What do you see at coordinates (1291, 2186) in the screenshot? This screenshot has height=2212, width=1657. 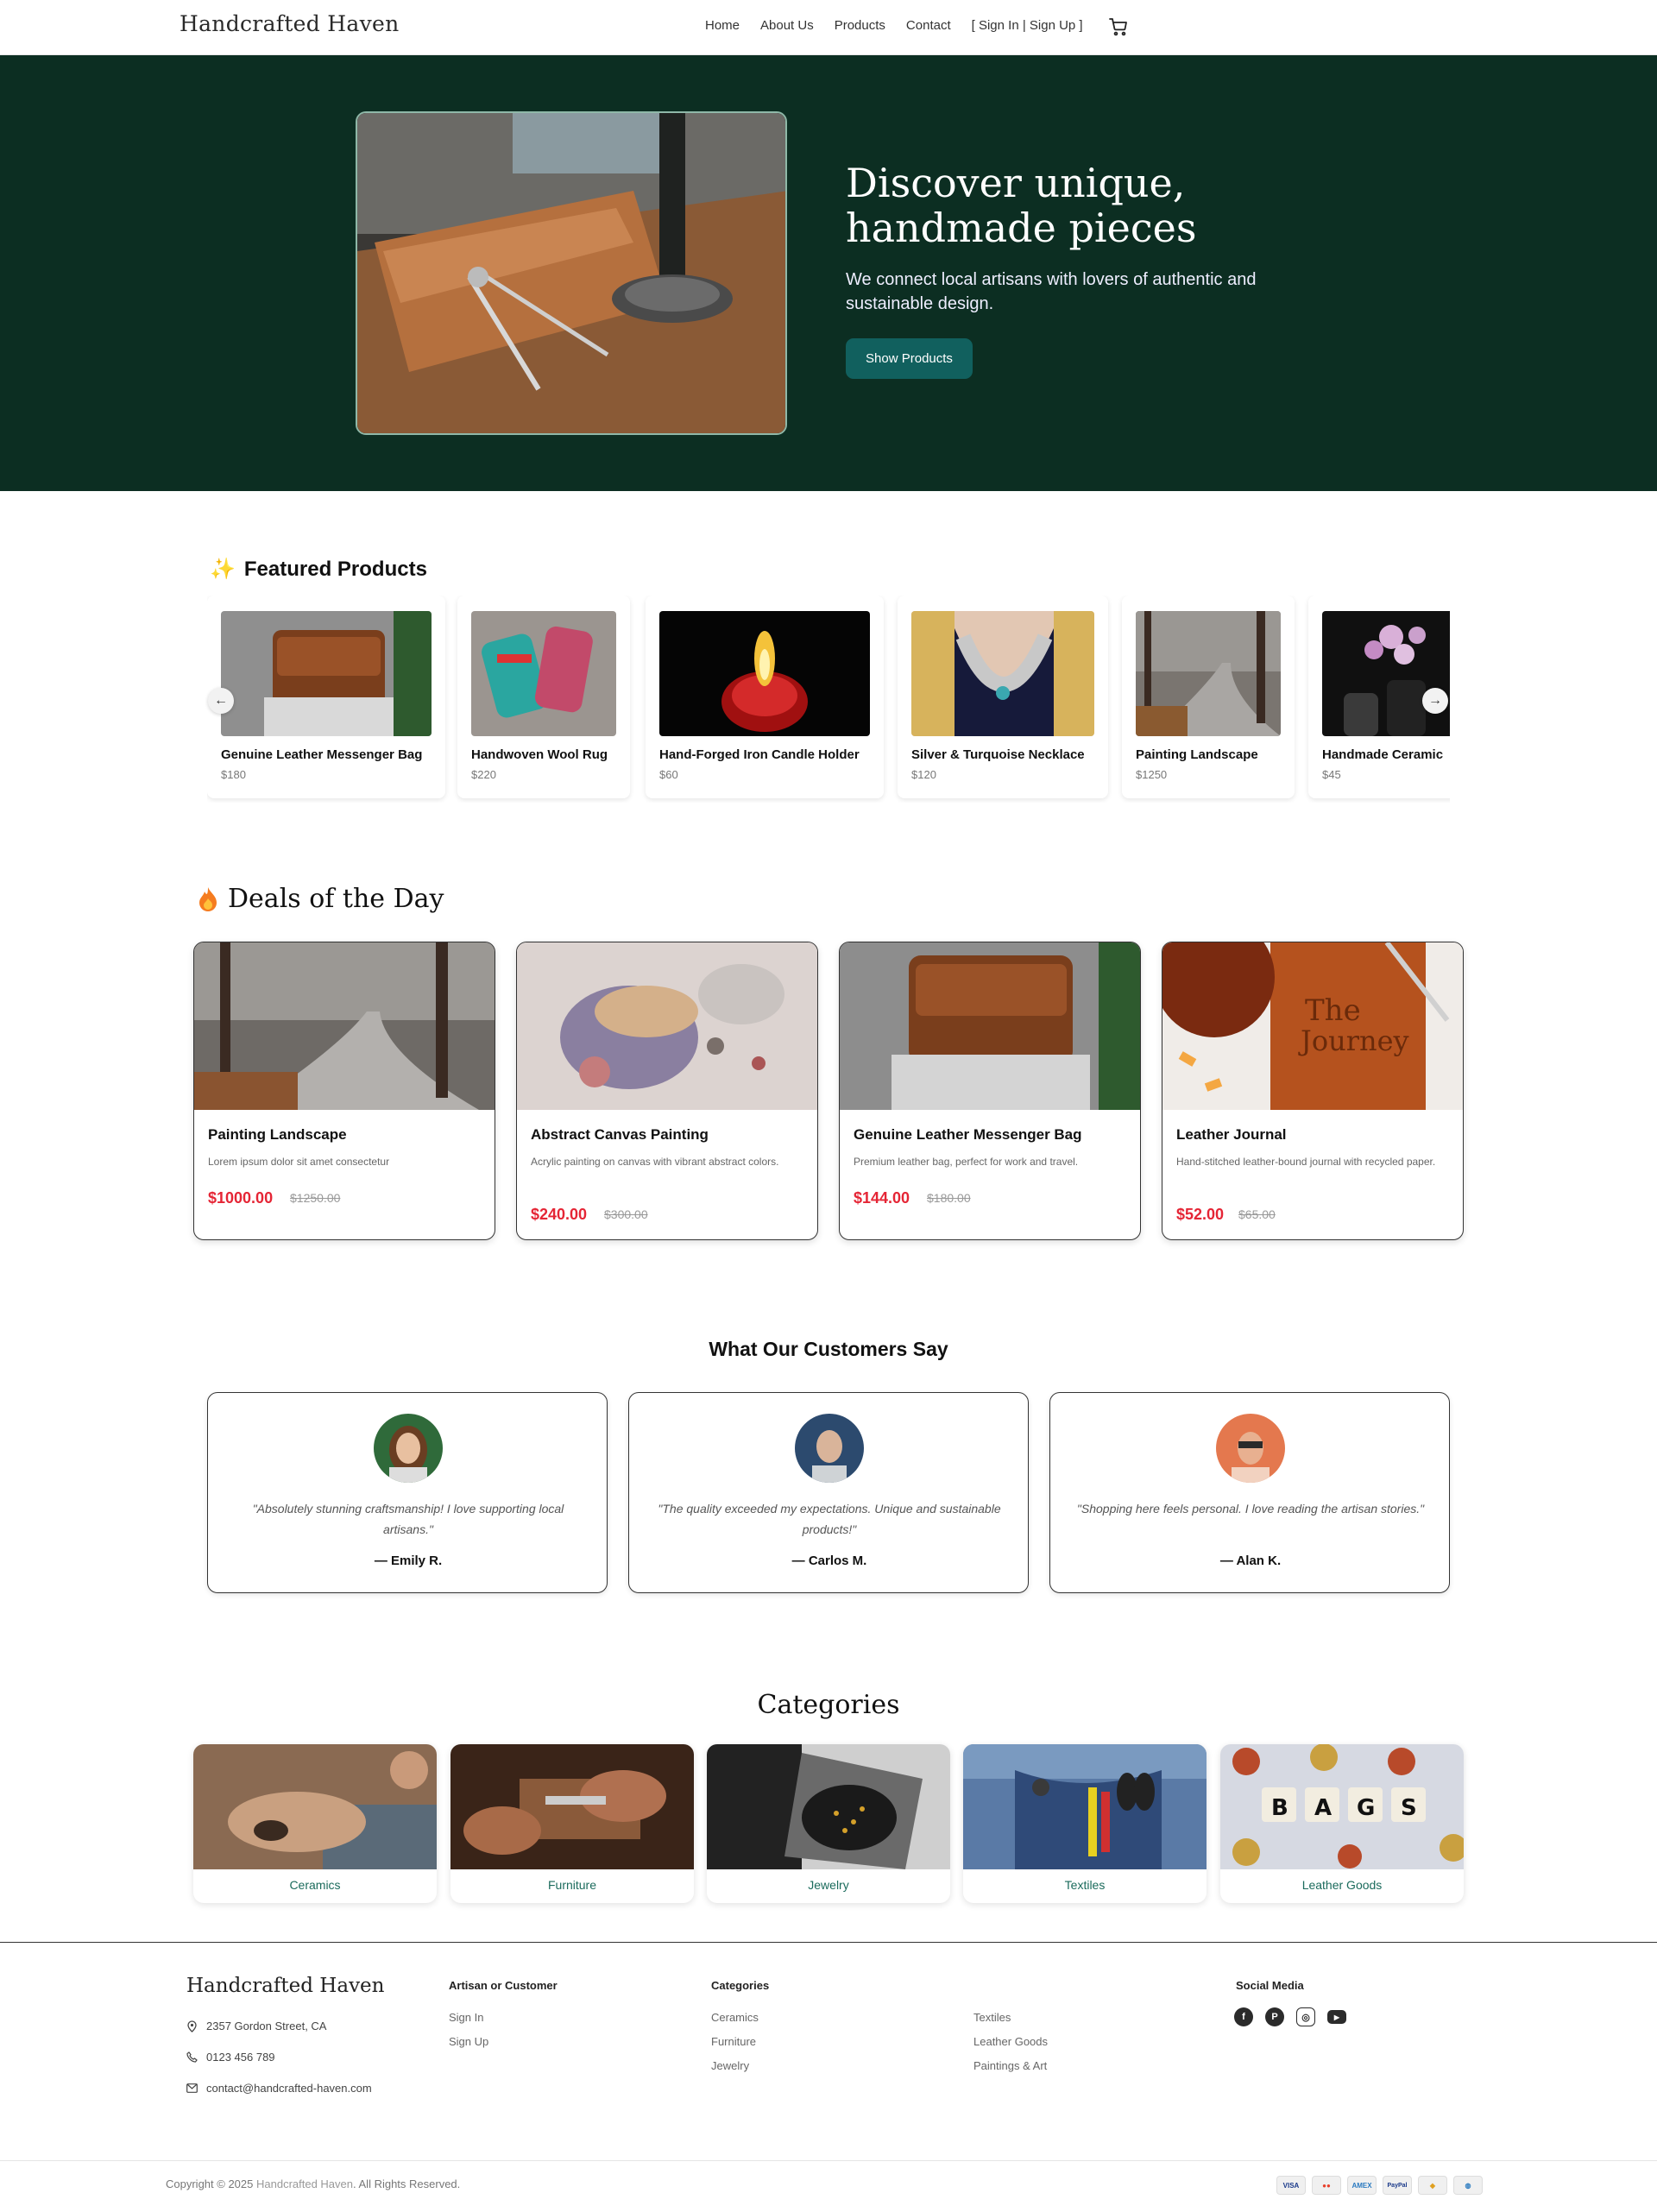 I see `visa-icon: VISA` at bounding box center [1291, 2186].